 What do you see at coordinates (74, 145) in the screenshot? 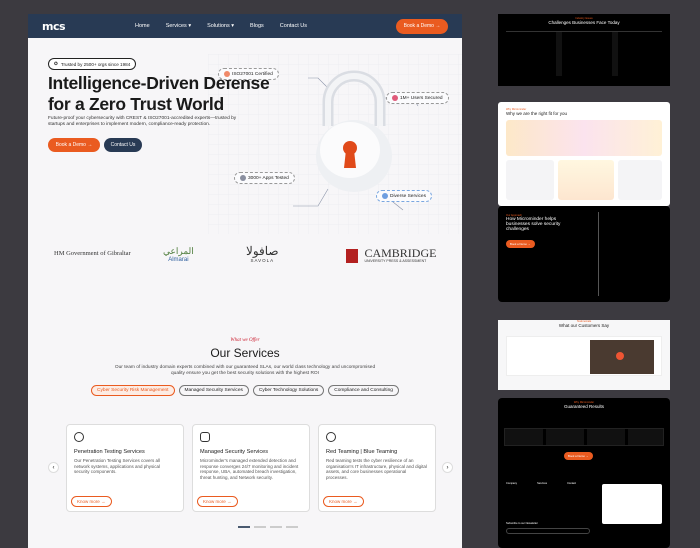
I see `hero-book-demo-button: Book a Demo →` at bounding box center [74, 145].